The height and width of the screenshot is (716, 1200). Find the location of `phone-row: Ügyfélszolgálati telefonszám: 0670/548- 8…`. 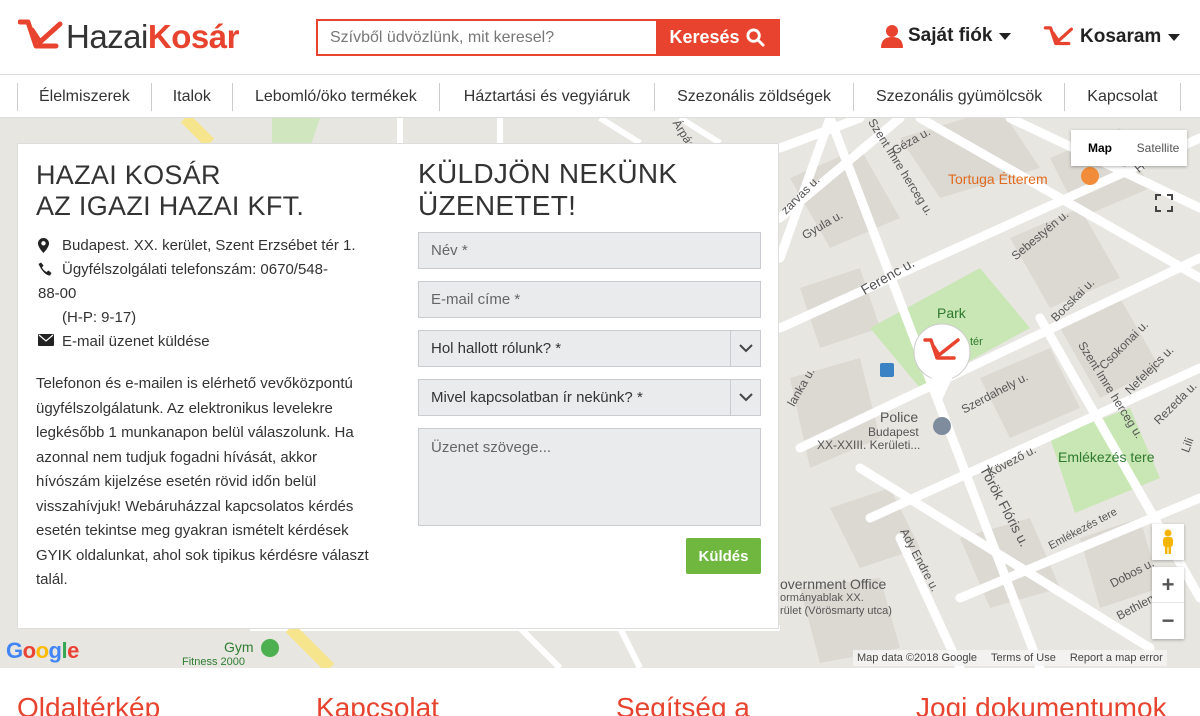

phone-row: Ügyfélszolgálati telefonszám: 0670/548- 8… is located at coordinates (208, 282).